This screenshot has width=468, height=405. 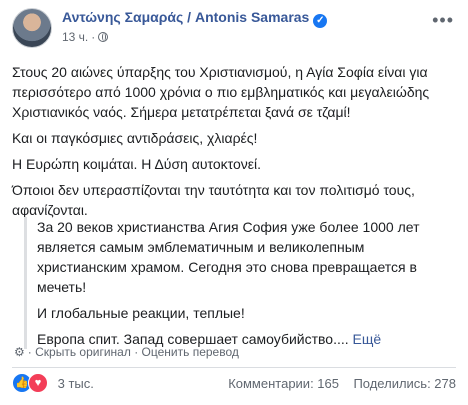 What do you see at coordinates (185, 17) in the screenshot?
I see `author-name: Αντώνης Σαμαράς / Antonis Samaras` at bounding box center [185, 17].